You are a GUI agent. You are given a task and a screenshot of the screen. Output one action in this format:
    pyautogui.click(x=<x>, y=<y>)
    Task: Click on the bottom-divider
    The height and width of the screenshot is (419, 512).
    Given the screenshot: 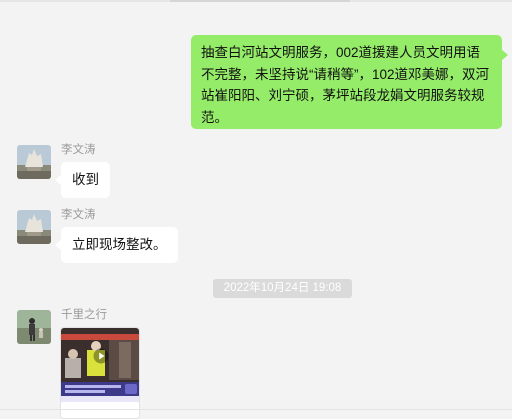 What is the action you would take?
    pyautogui.click(x=256, y=409)
    